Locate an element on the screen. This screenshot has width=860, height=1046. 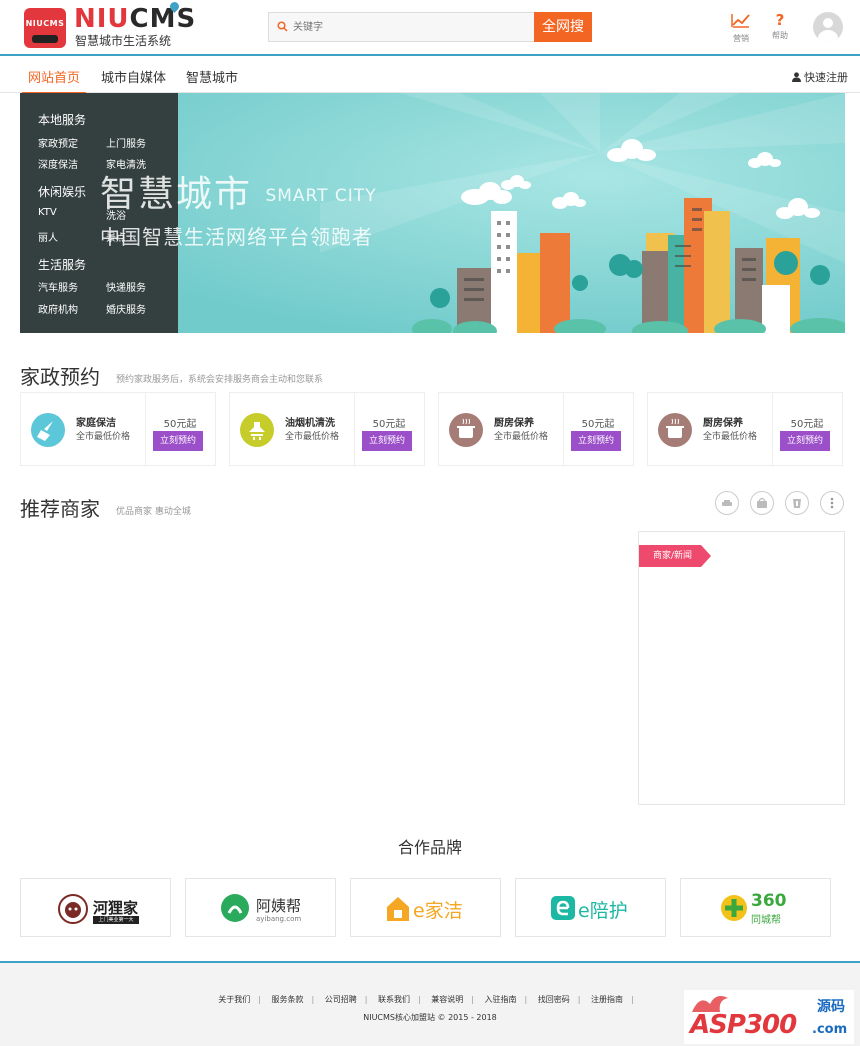
footer-link-terms: 服务条款 is located at coordinates (288, 999).